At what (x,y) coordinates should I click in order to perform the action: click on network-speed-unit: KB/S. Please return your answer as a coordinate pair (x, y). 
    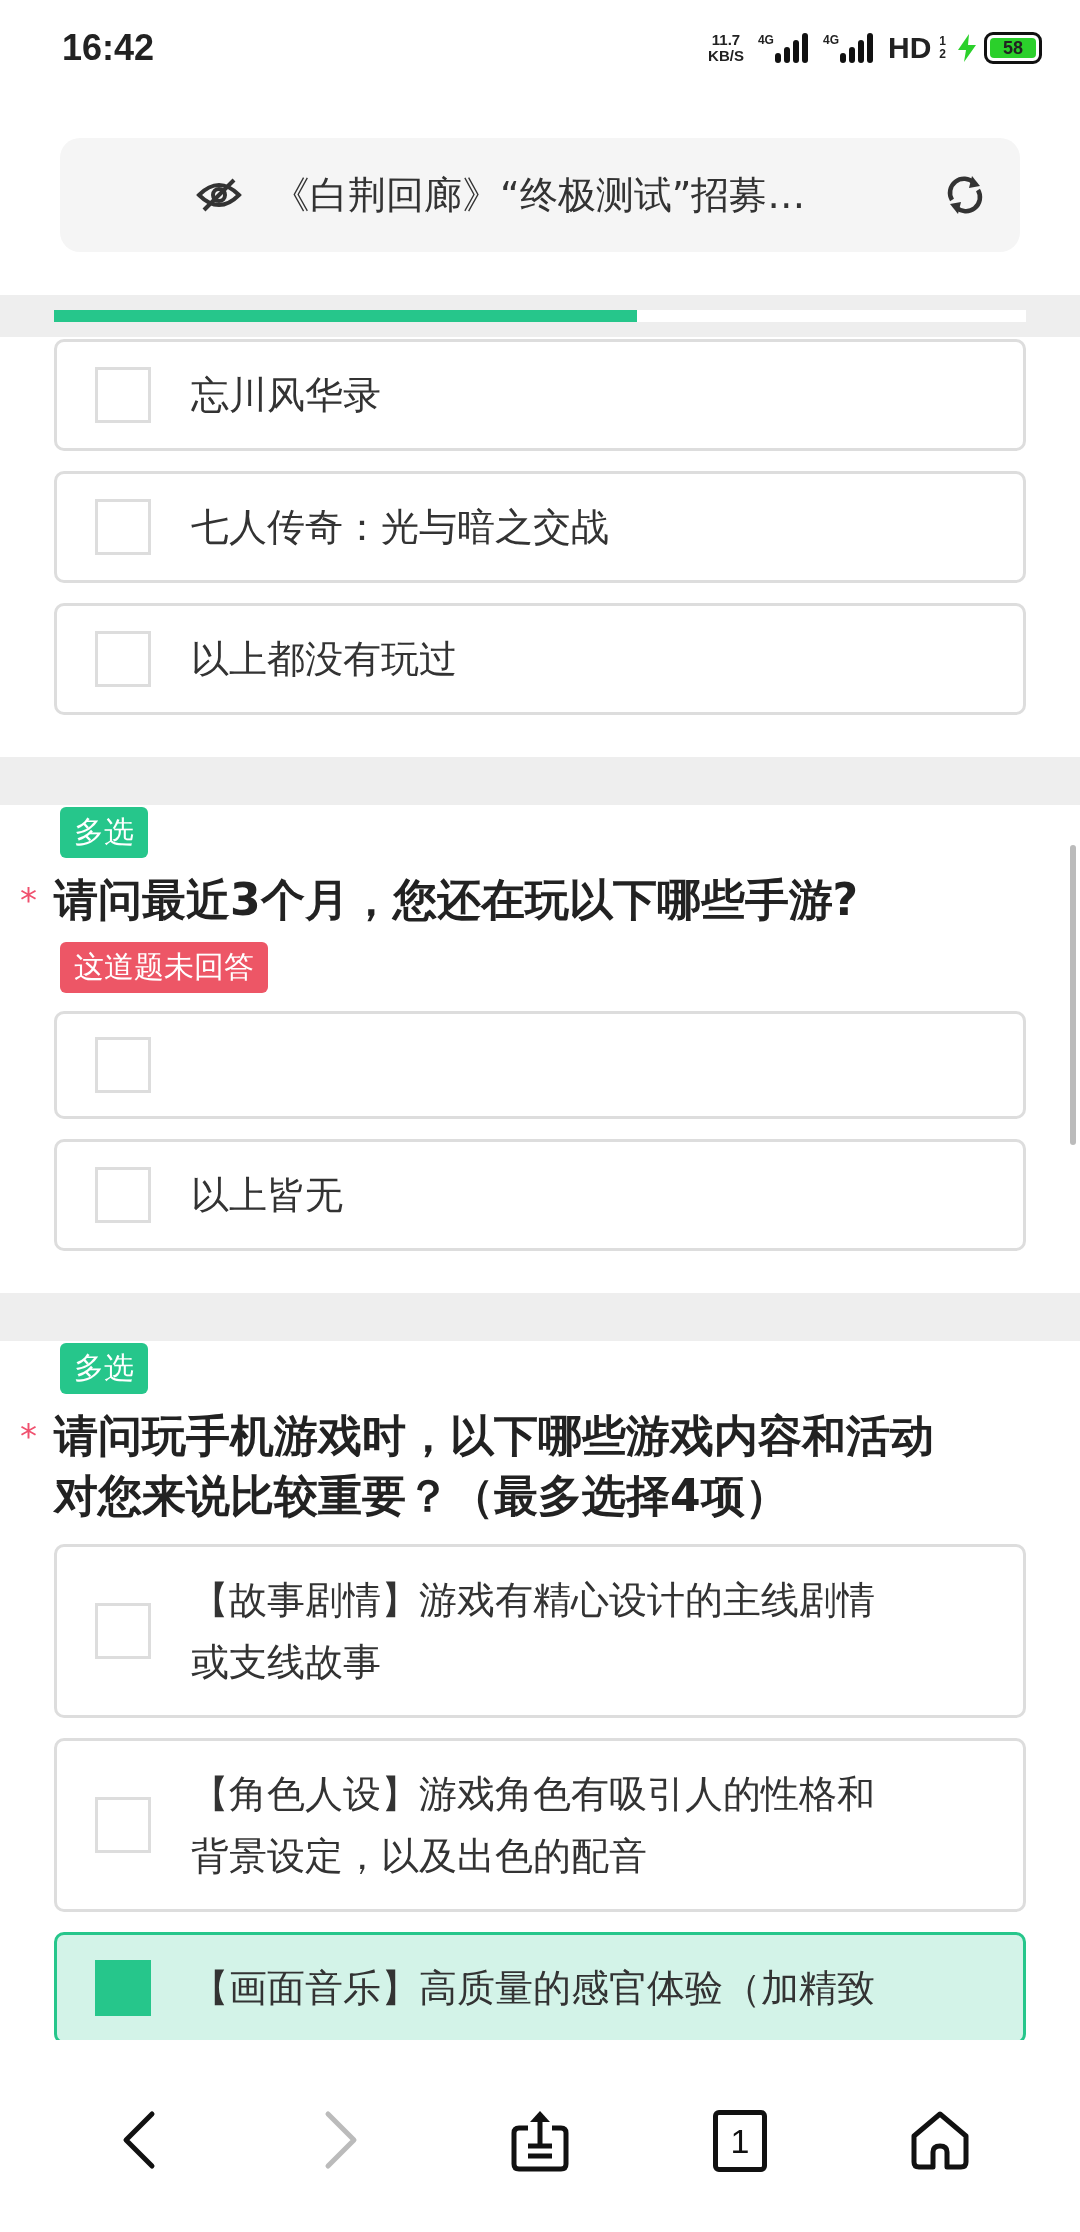
    Looking at the image, I should click on (726, 56).